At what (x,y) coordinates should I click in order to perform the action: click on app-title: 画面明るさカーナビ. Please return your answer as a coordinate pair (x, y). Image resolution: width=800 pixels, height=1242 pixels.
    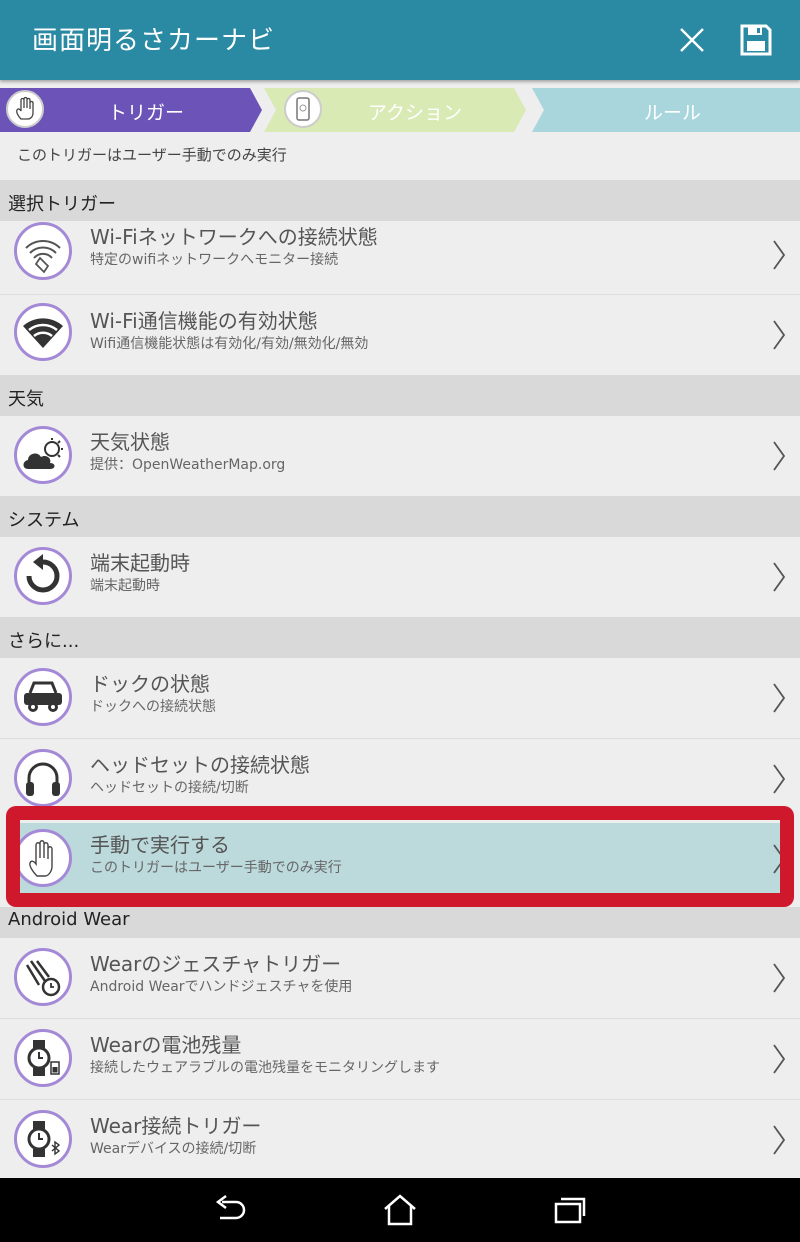
    Looking at the image, I should click on (154, 41).